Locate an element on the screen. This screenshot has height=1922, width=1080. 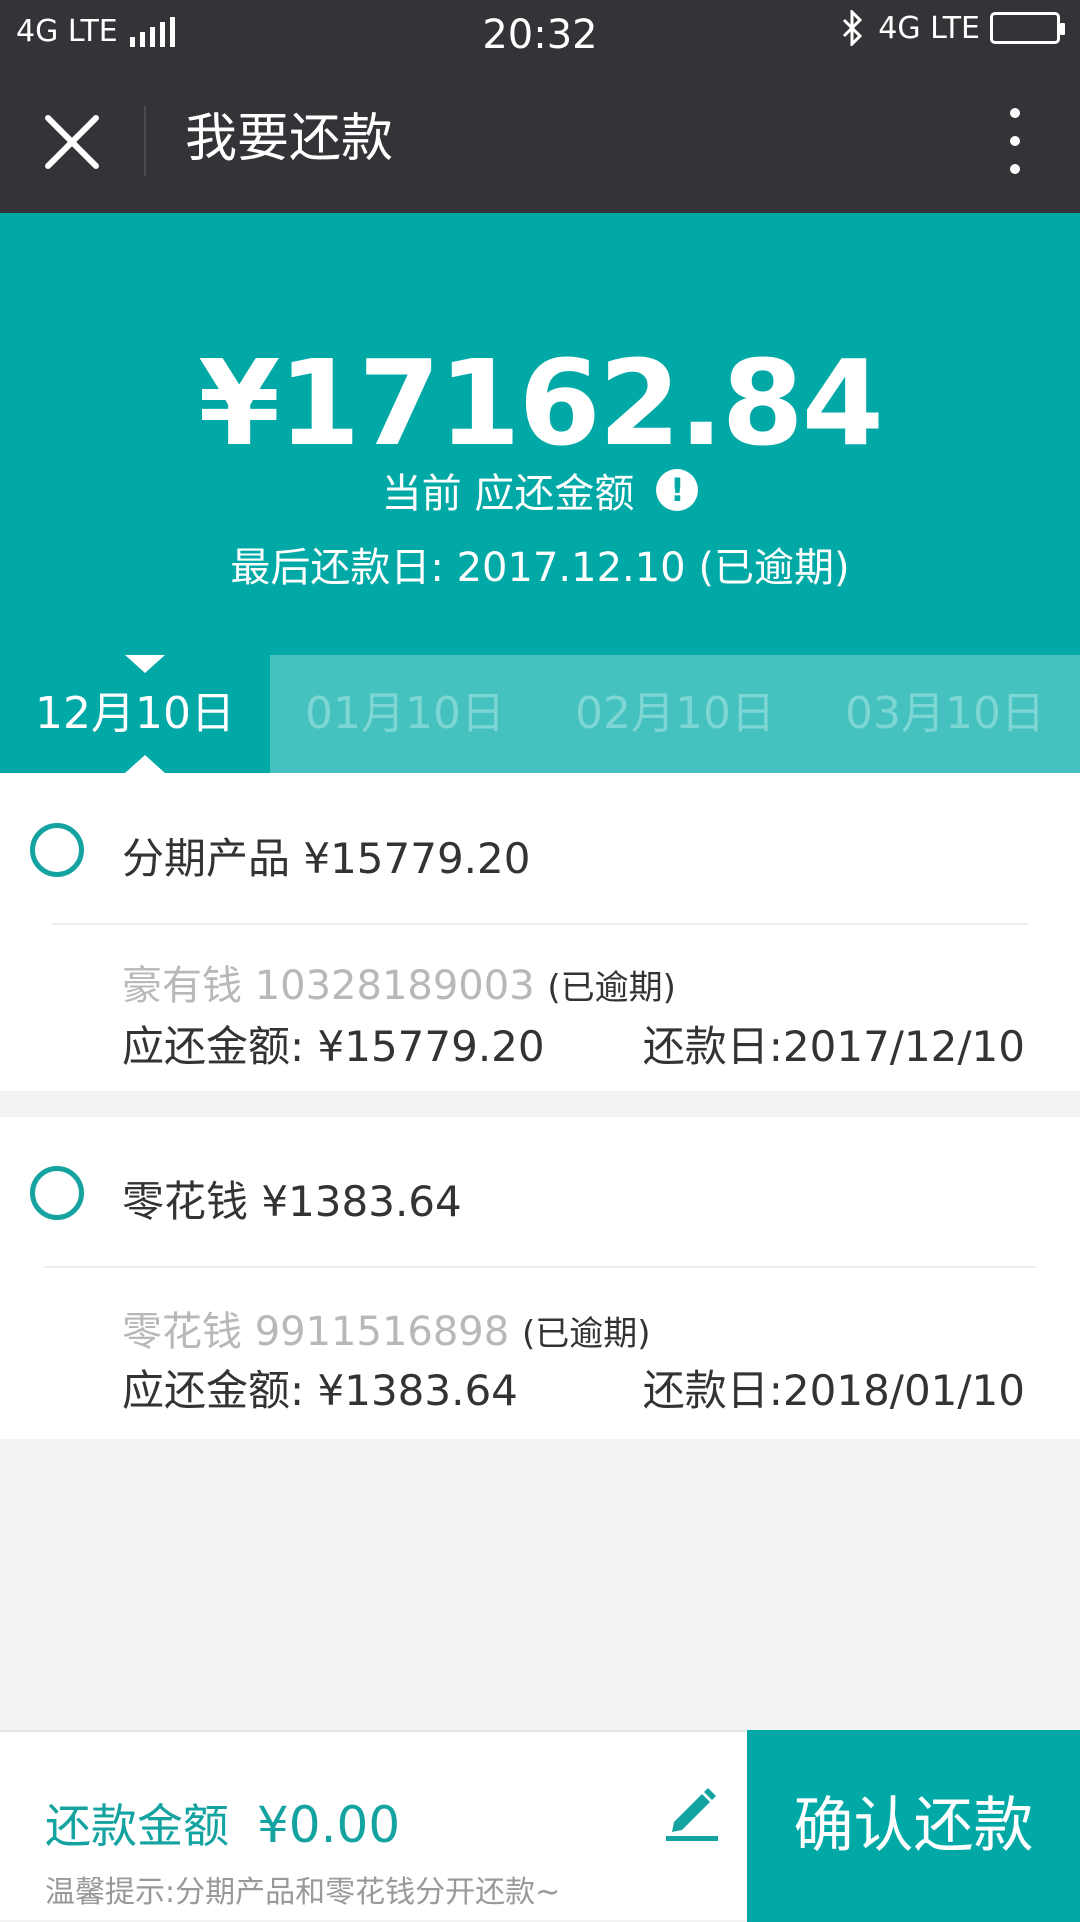
payment-footer: 还款金额 ¥0.00 温馨提示:分期产品和零花钱分开还款~ 确认还款 is located at coordinates (540, 1826).